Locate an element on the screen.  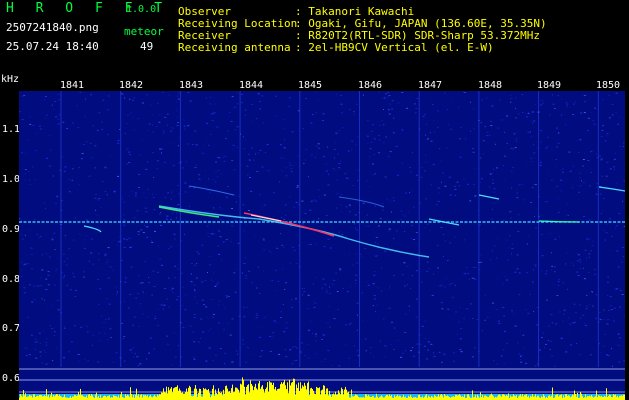
y-tick-label: 1.0 is located at coordinates (11, 179).